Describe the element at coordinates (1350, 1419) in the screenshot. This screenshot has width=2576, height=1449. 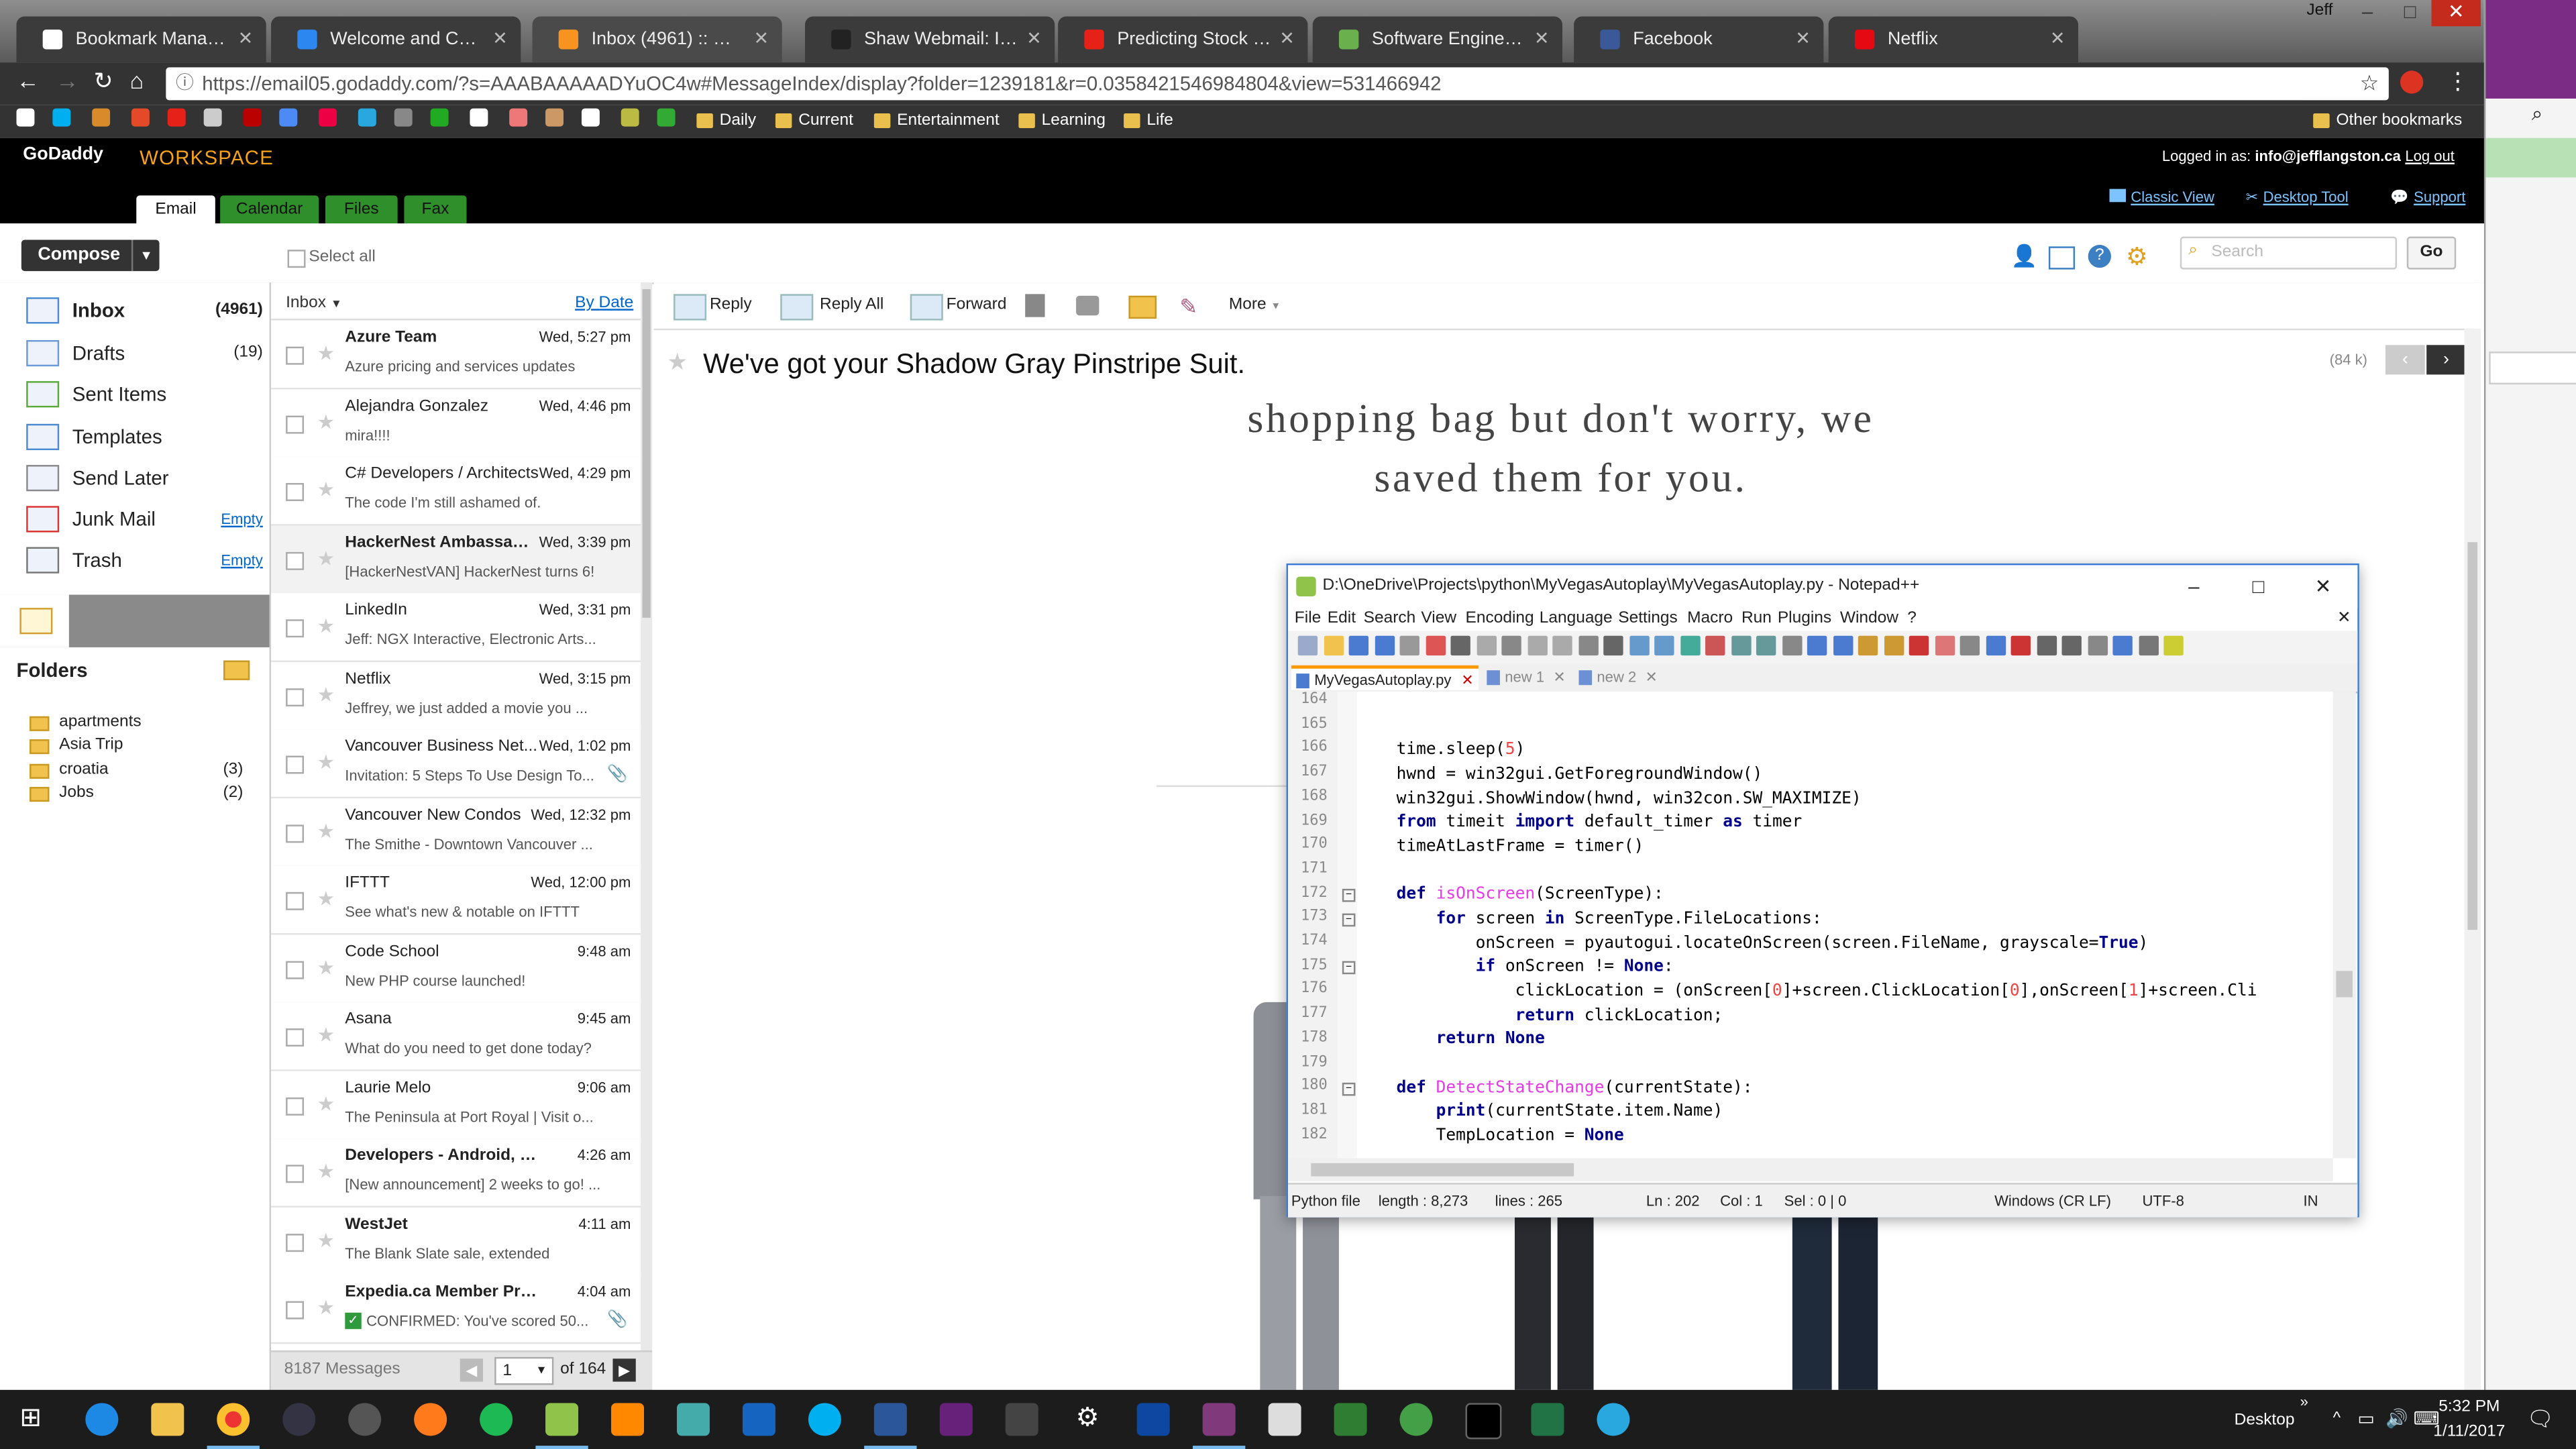
I see `money-icon` at that location.